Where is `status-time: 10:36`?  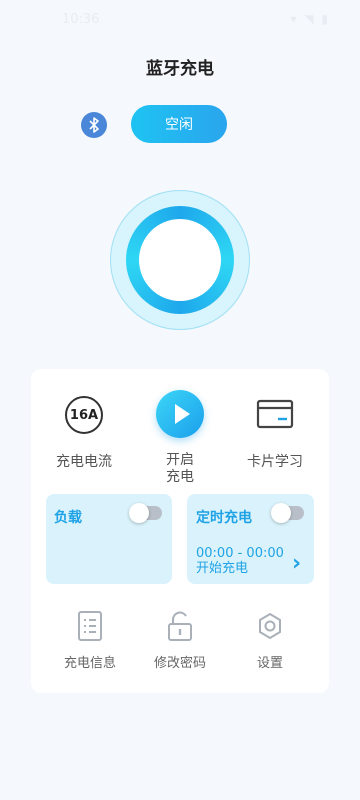
status-time: 10:36 is located at coordinates (81, 19).